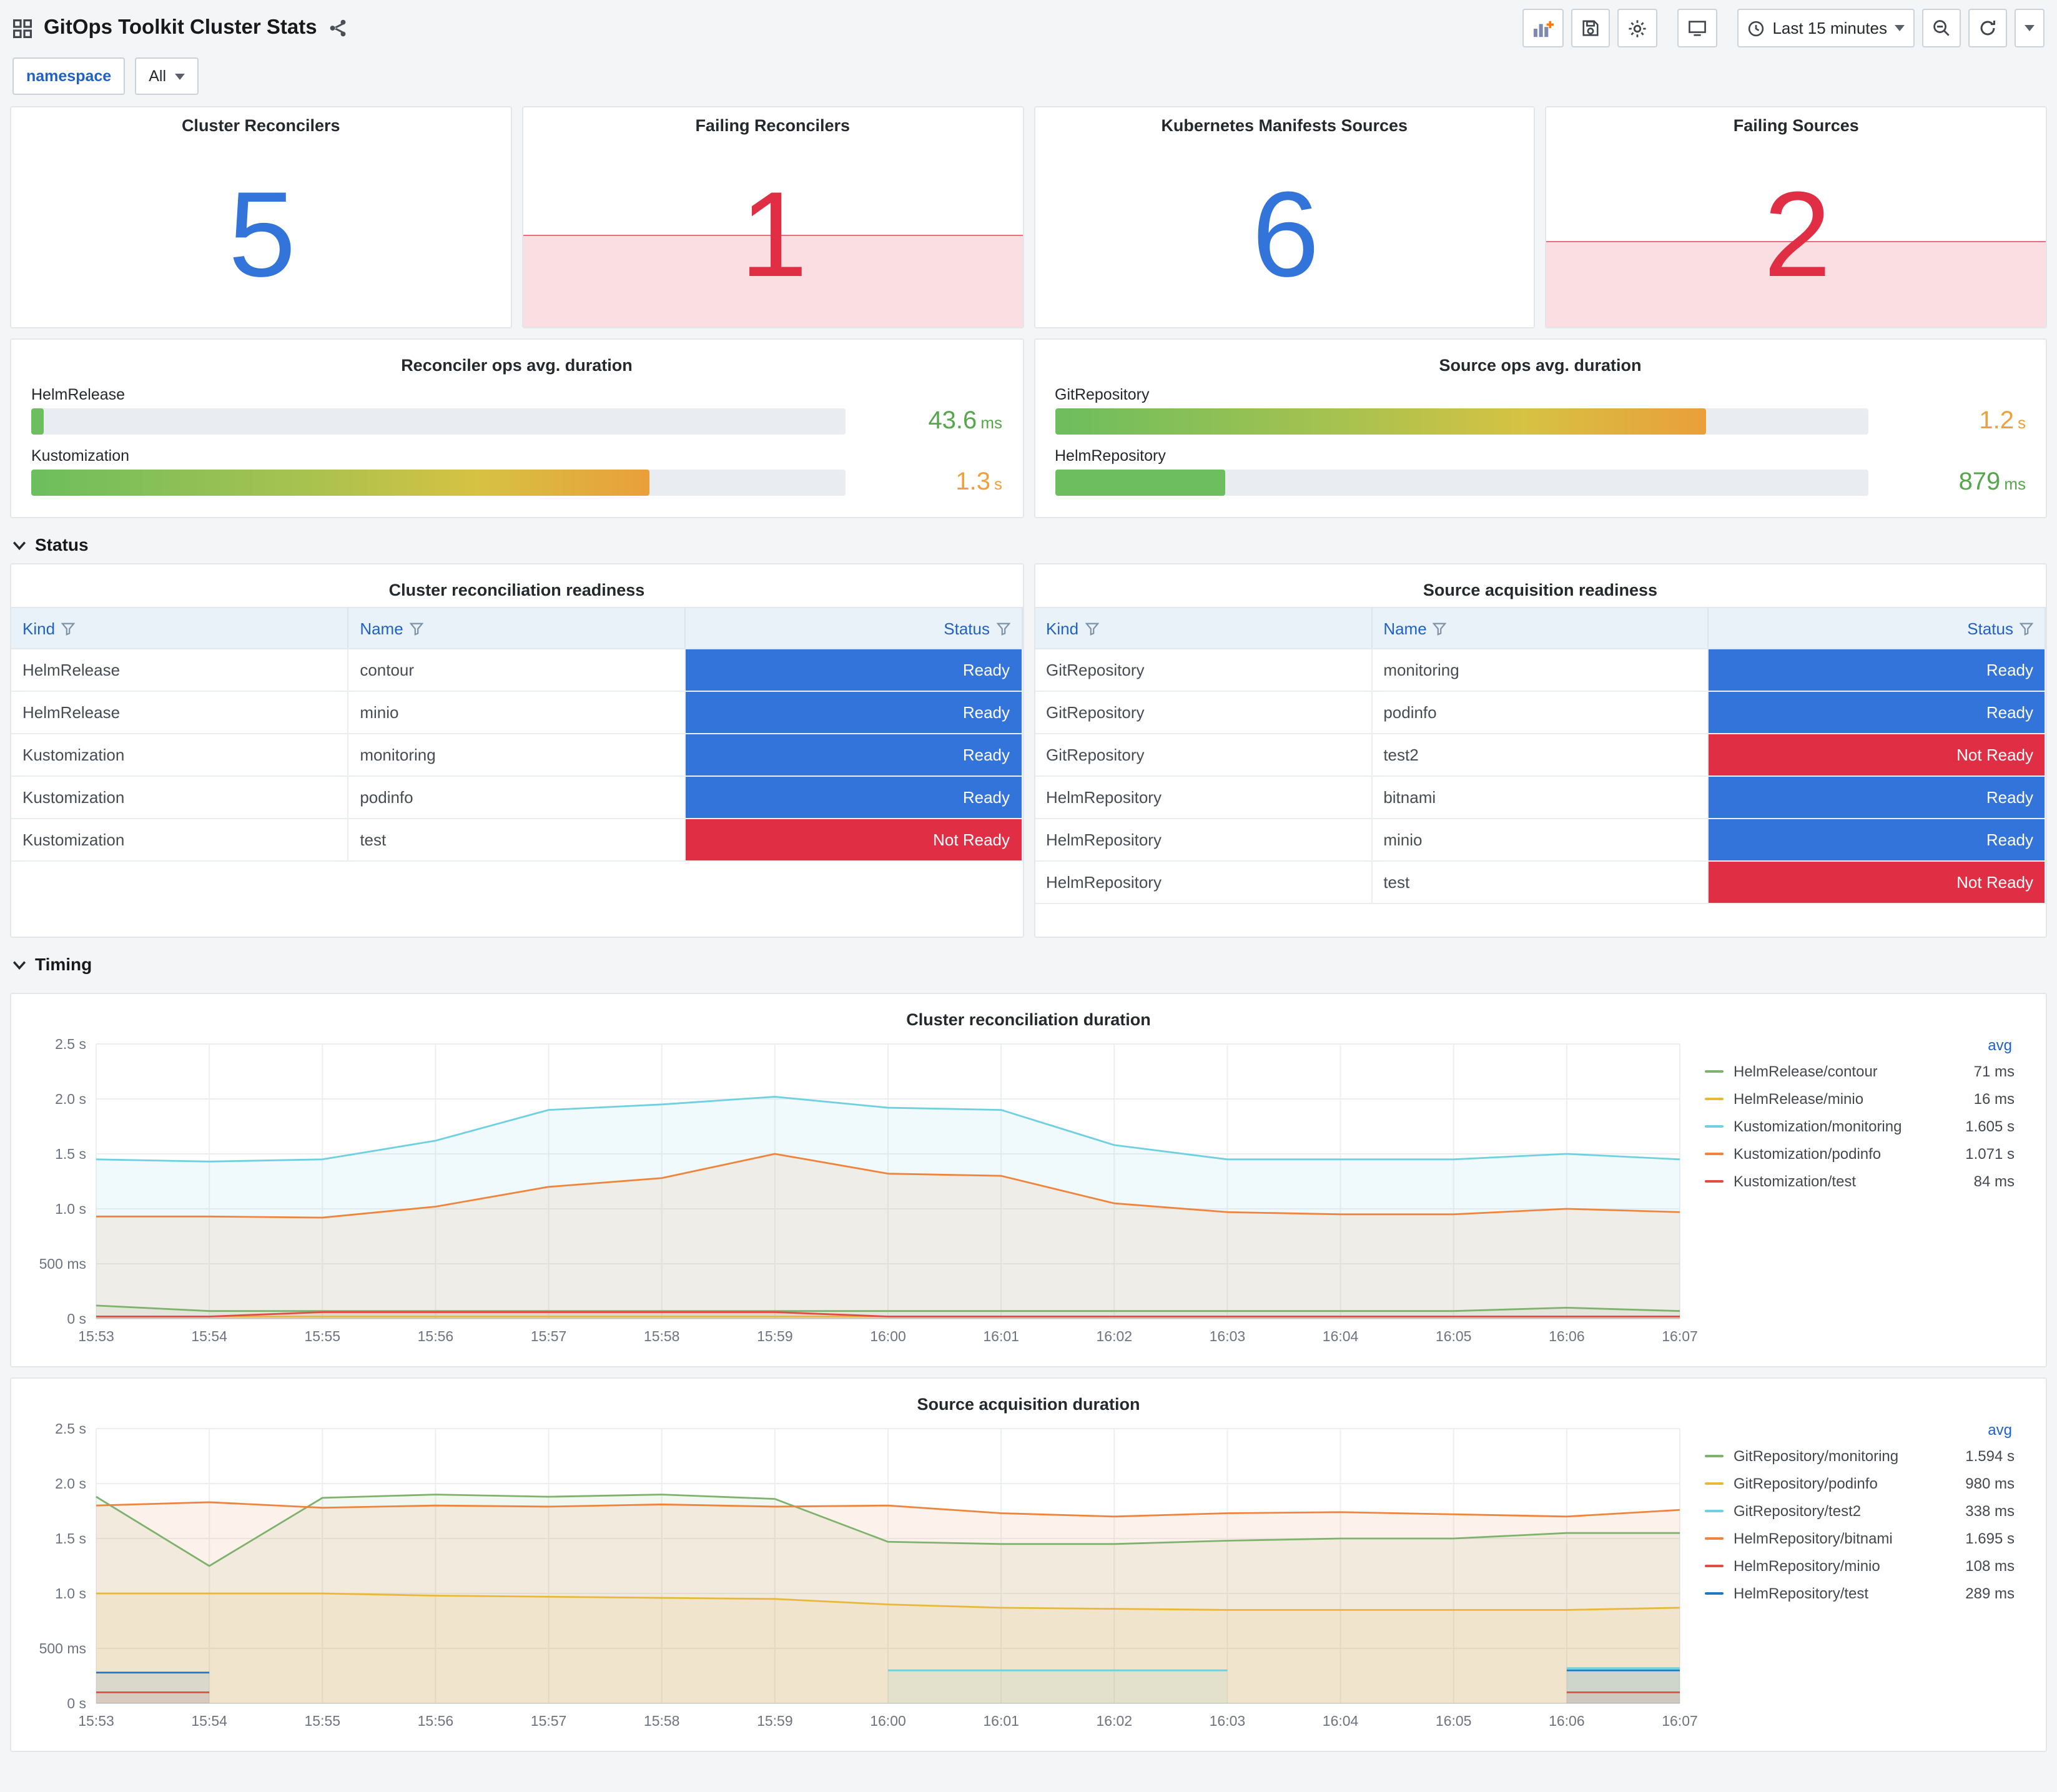 The width and height of the screenshot is (2057, 1792). What do you see at coordinates (1028, 1400) in the screenshot?
I see `panel-title: Source acquisition duration` at bounding box center [1028, 1400].